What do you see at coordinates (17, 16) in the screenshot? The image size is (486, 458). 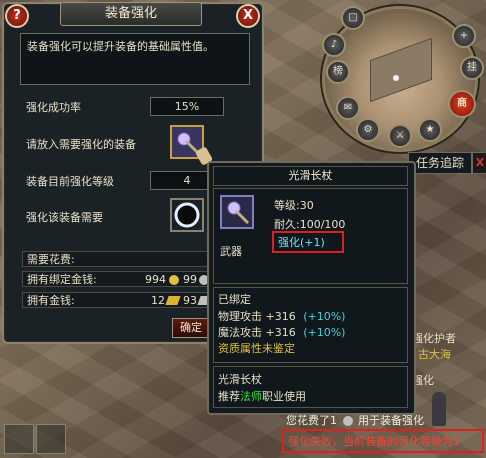 I see `help-button: ?` at bounding box center [17, 16].